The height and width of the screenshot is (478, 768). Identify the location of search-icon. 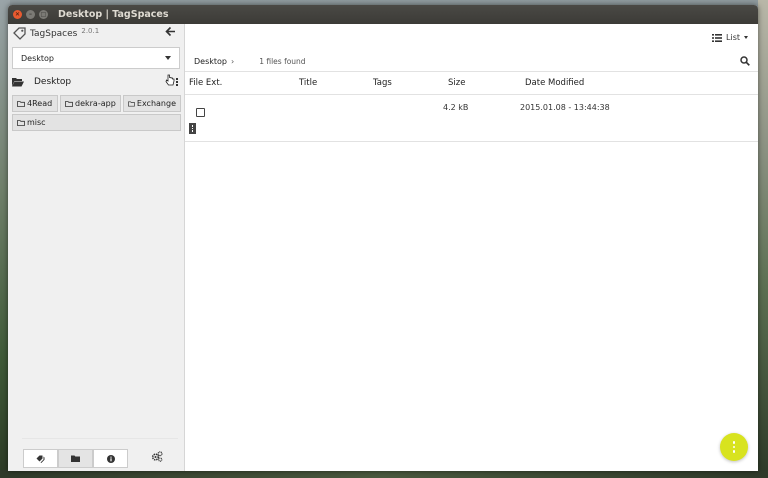
(745, 61).